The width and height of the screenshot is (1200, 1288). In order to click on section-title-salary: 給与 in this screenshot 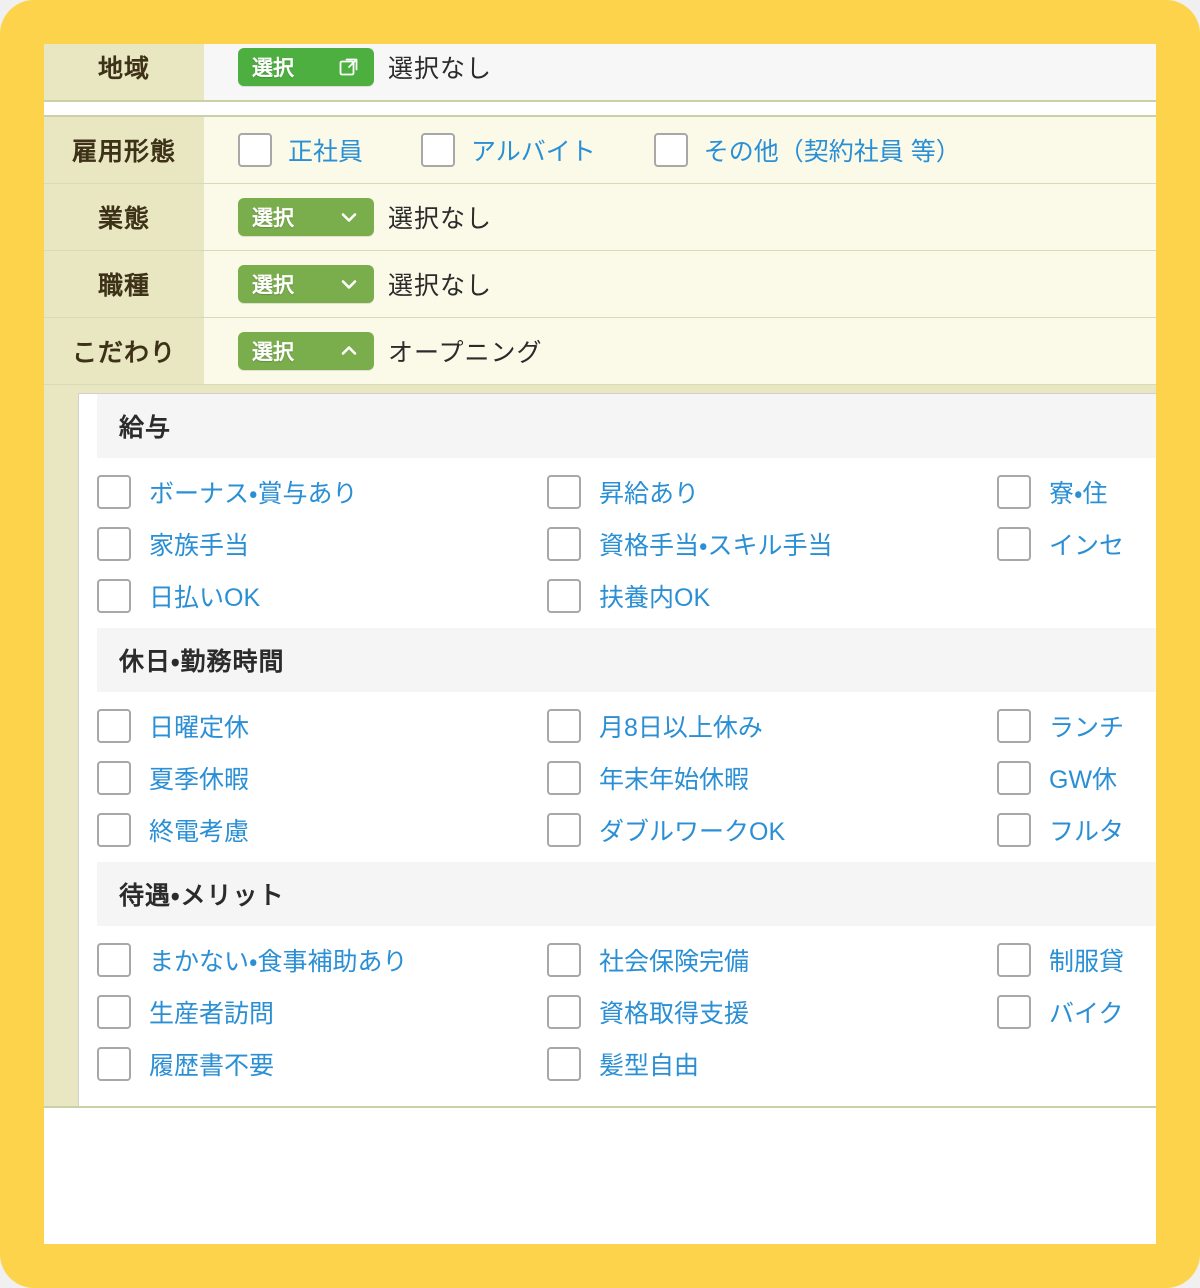, I will do `click(626, 426)`.